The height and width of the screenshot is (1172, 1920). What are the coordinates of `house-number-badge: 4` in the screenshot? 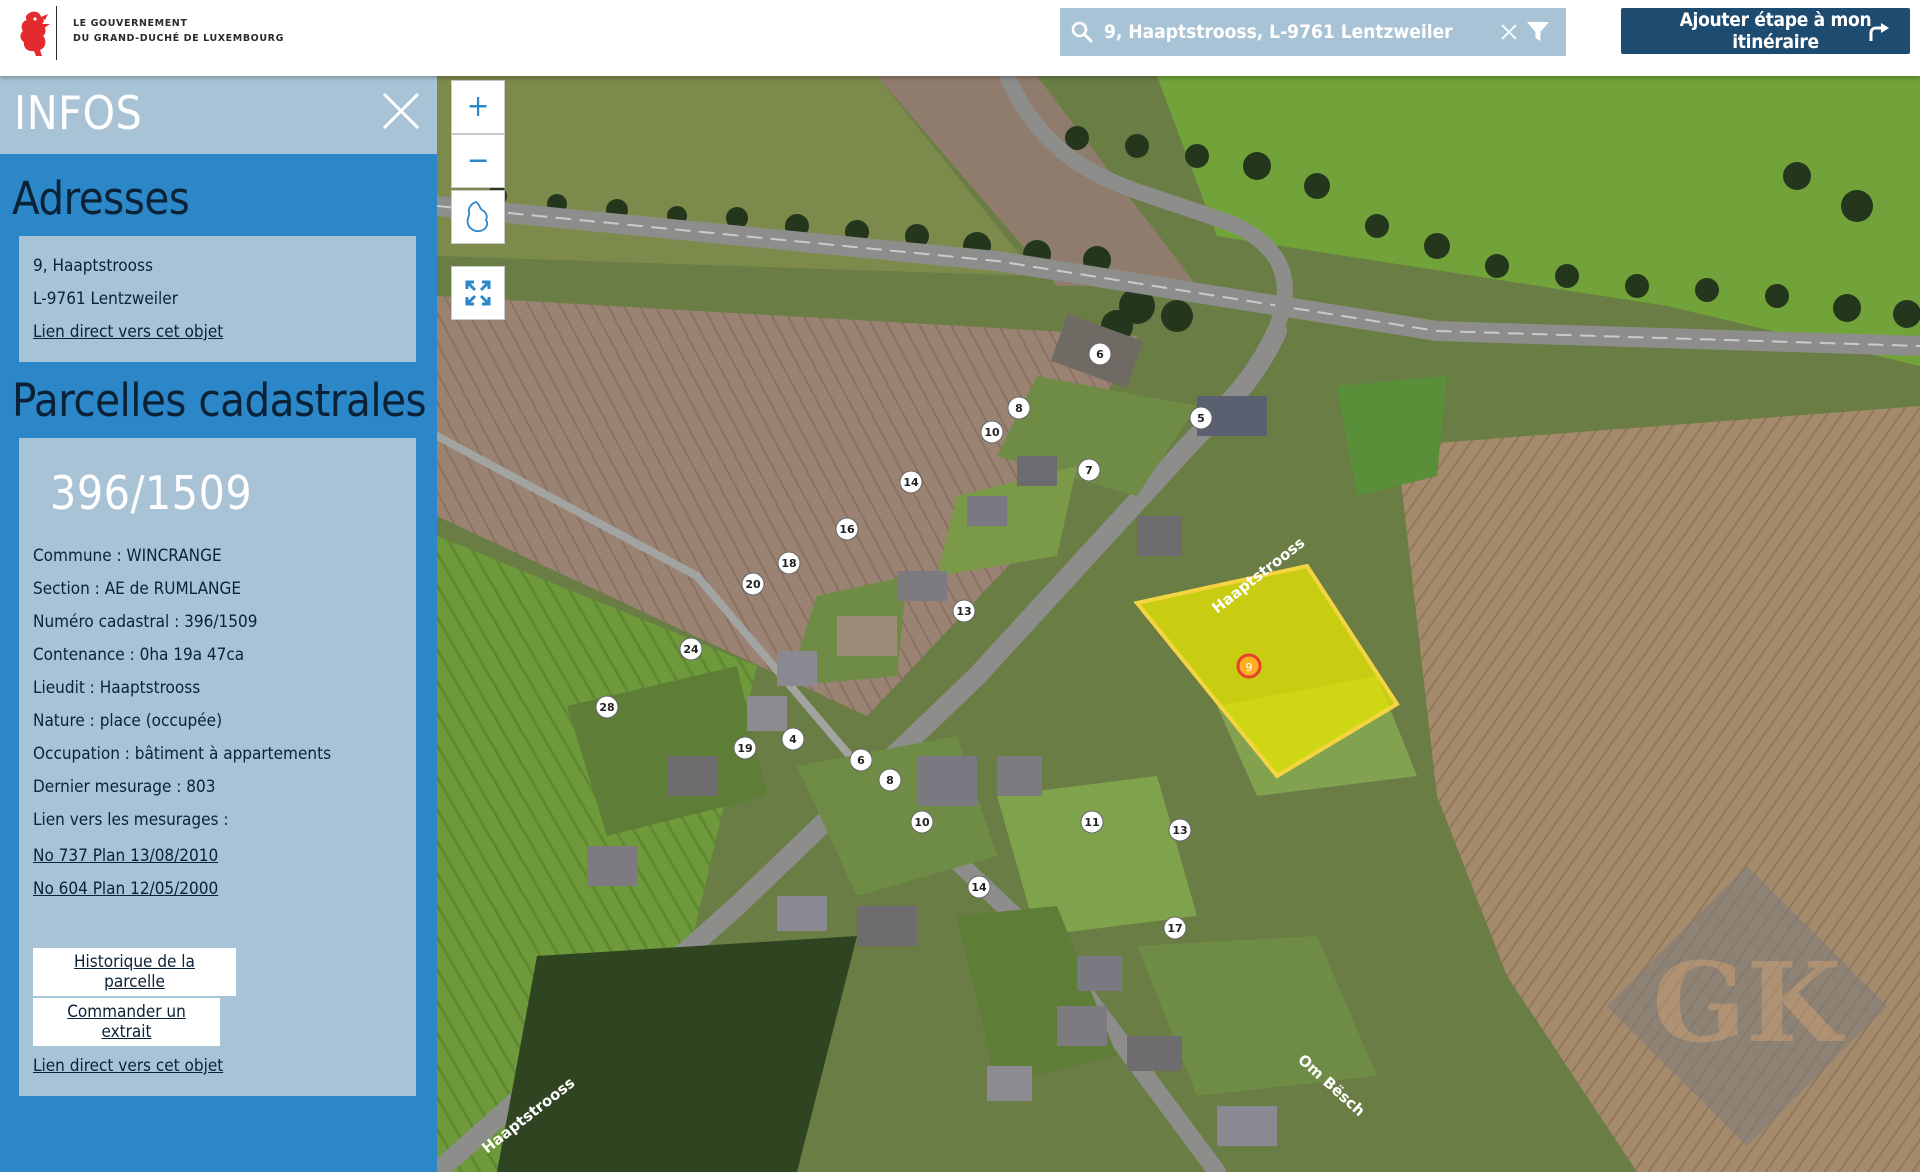 It's located at (793, 739).